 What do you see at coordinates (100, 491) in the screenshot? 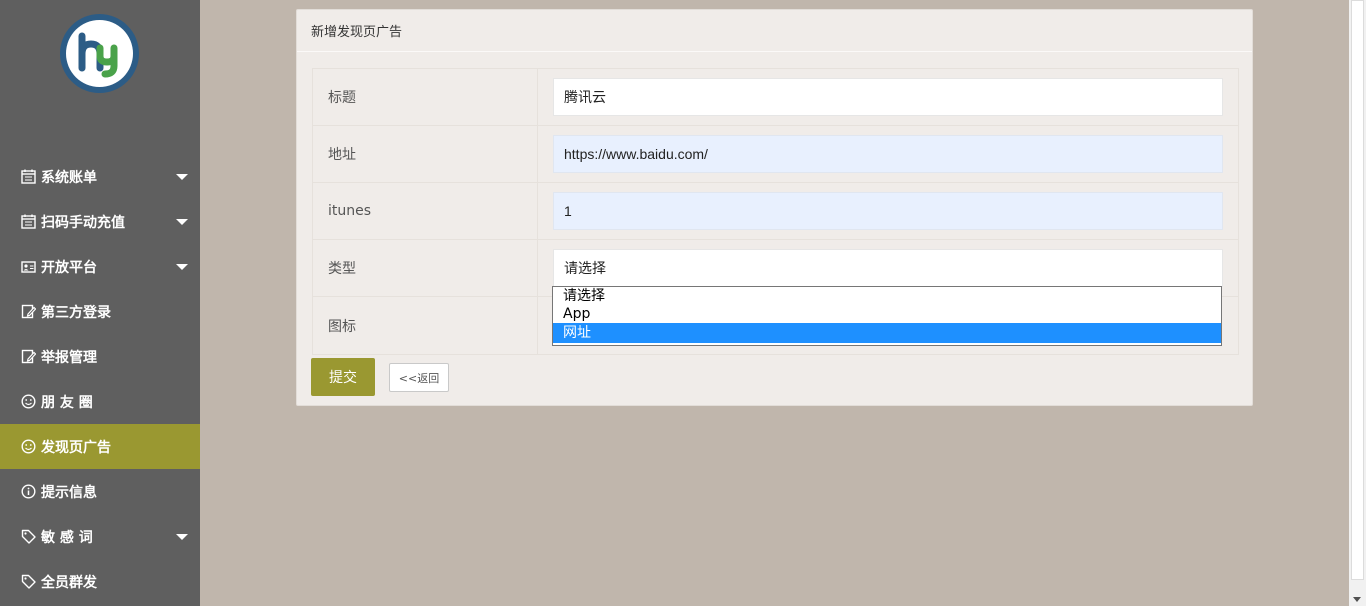
I see `sidebar-item-tips: 提示信息` at bounding box center [100, 491].